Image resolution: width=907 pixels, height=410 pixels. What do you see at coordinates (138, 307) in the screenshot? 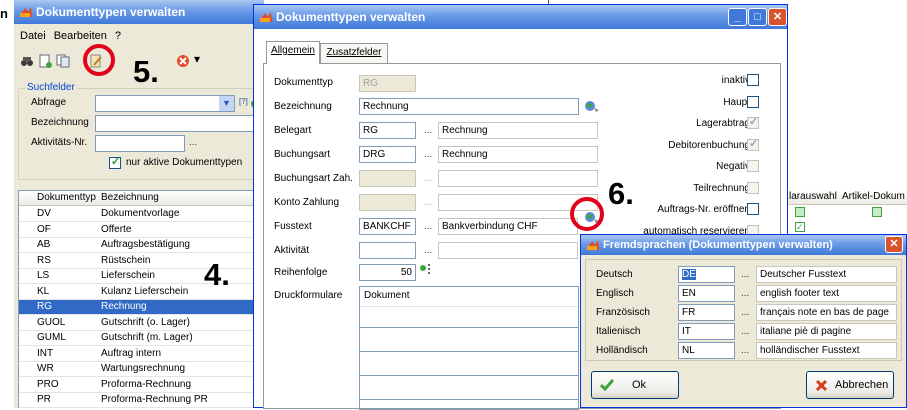
I see `table-row: RG Rechnung` at bounding box center [138, 307].